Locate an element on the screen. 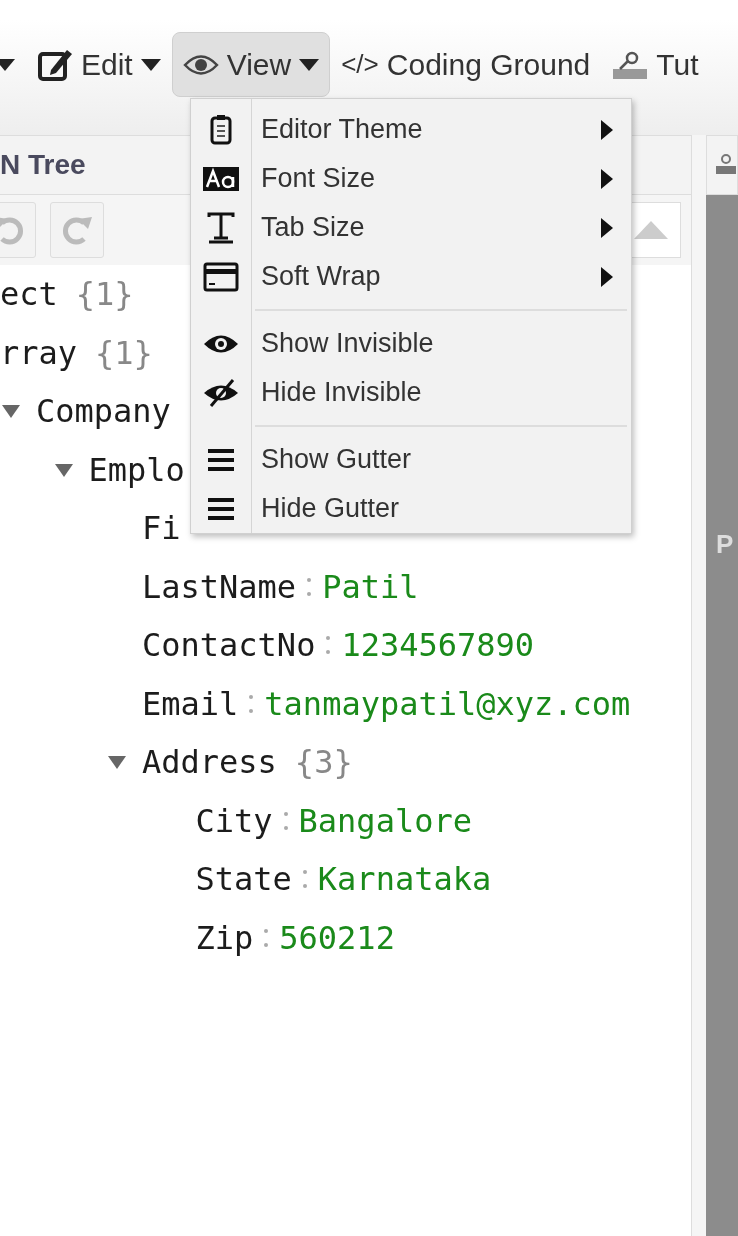 The image size is (738, 1236). menu-item: Show Gutter is located at coordinates (411, 459).